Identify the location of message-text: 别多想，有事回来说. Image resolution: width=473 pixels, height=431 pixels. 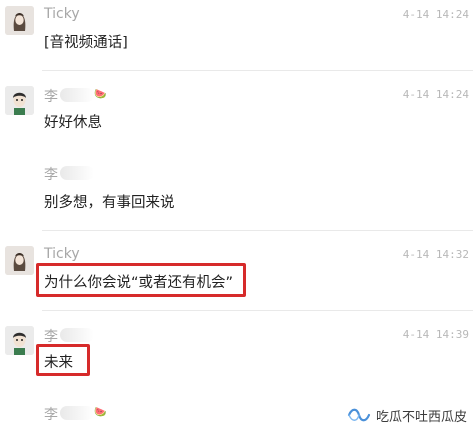
(109, 203).